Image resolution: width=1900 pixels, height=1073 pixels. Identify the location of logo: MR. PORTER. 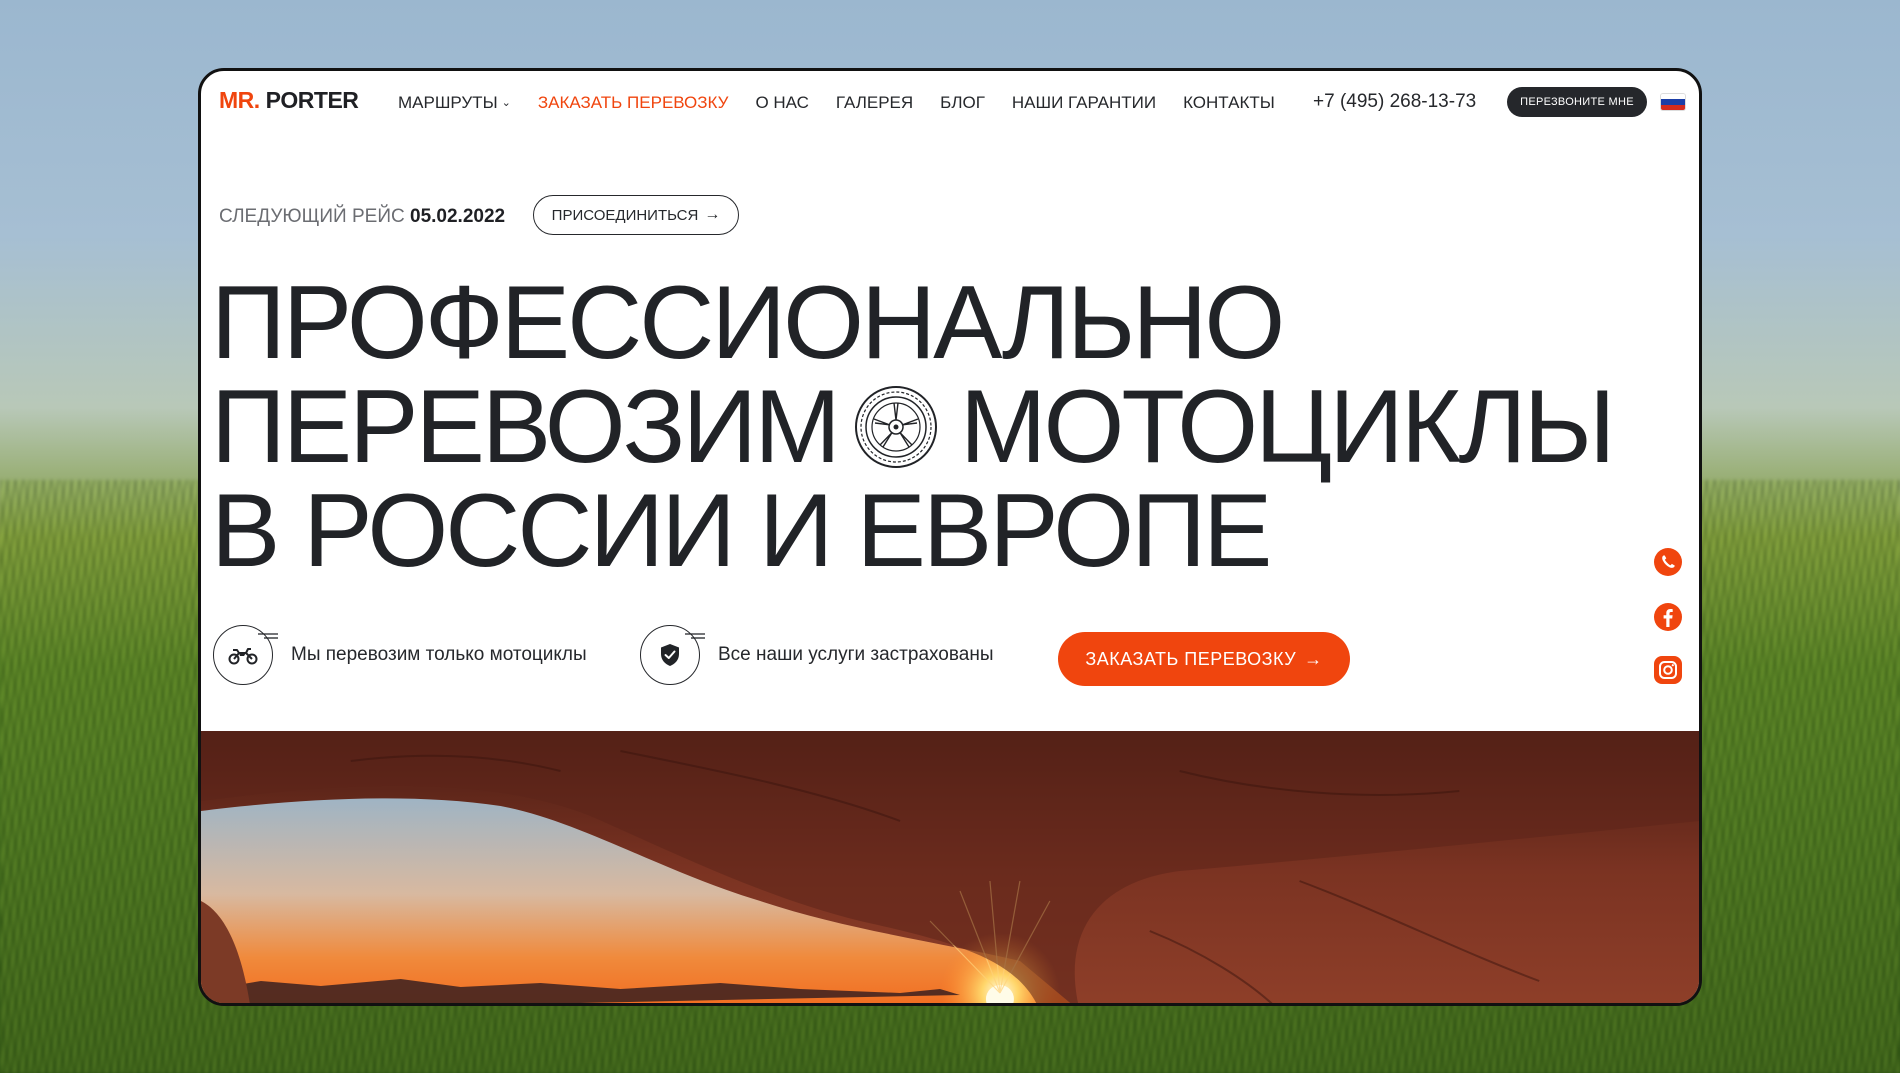
(289, 100).